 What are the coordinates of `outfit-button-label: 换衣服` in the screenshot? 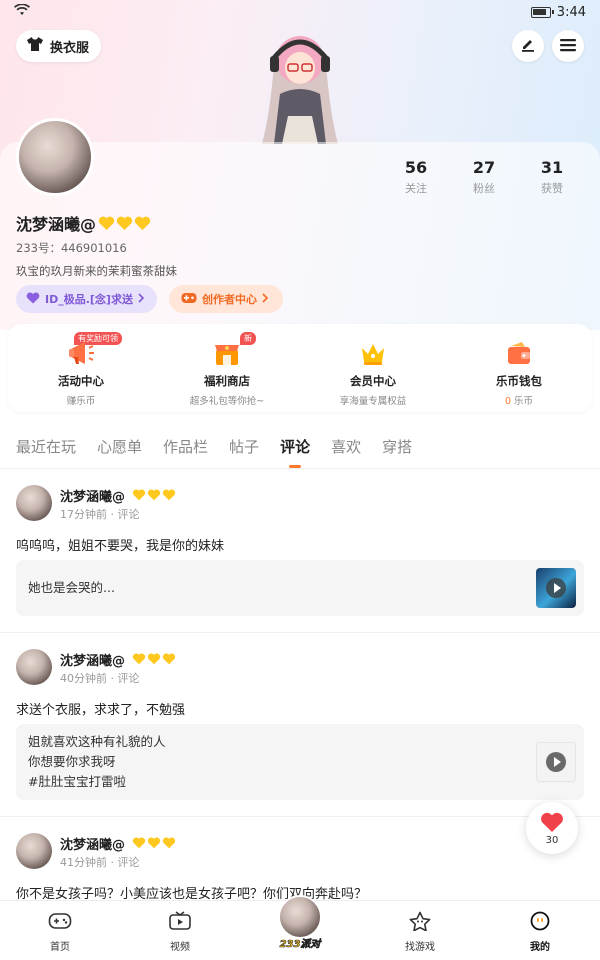 It's located at (70, 48).